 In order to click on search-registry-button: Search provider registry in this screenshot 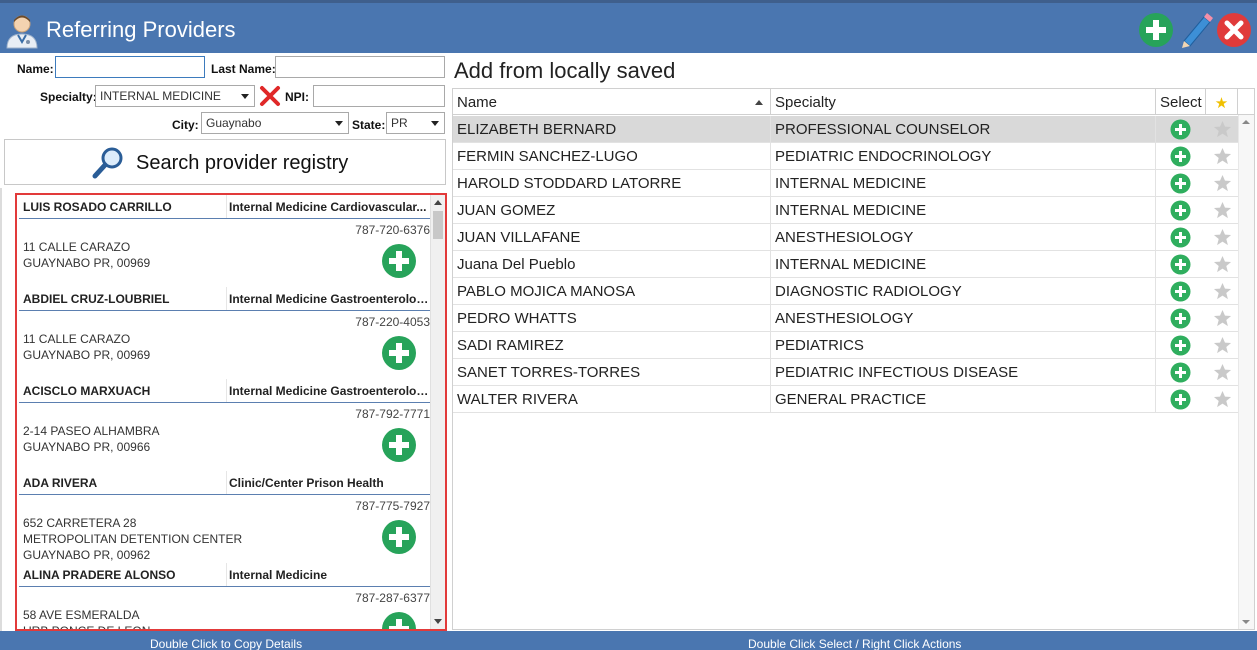, I will do `click(225, 162)`.